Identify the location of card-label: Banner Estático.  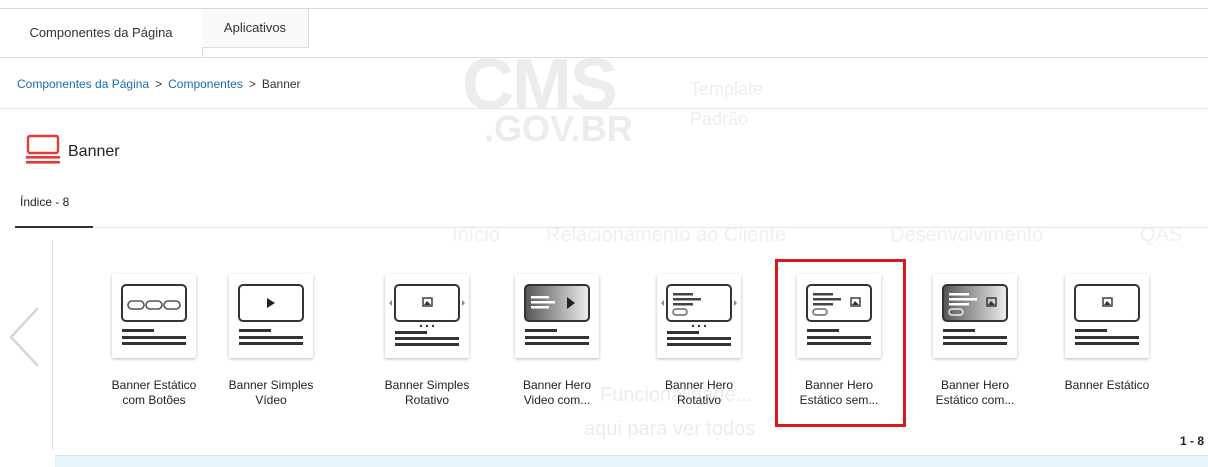
(1107, 385).